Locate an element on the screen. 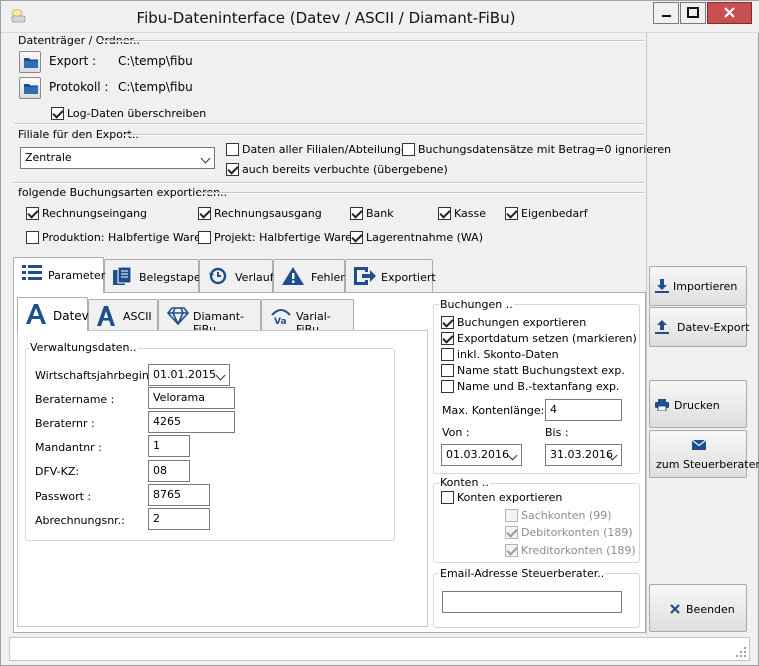 The height and width of the screenshot is (666, 759). max-kontenlaenge-input: 4 is located at coordinates (583, 410).